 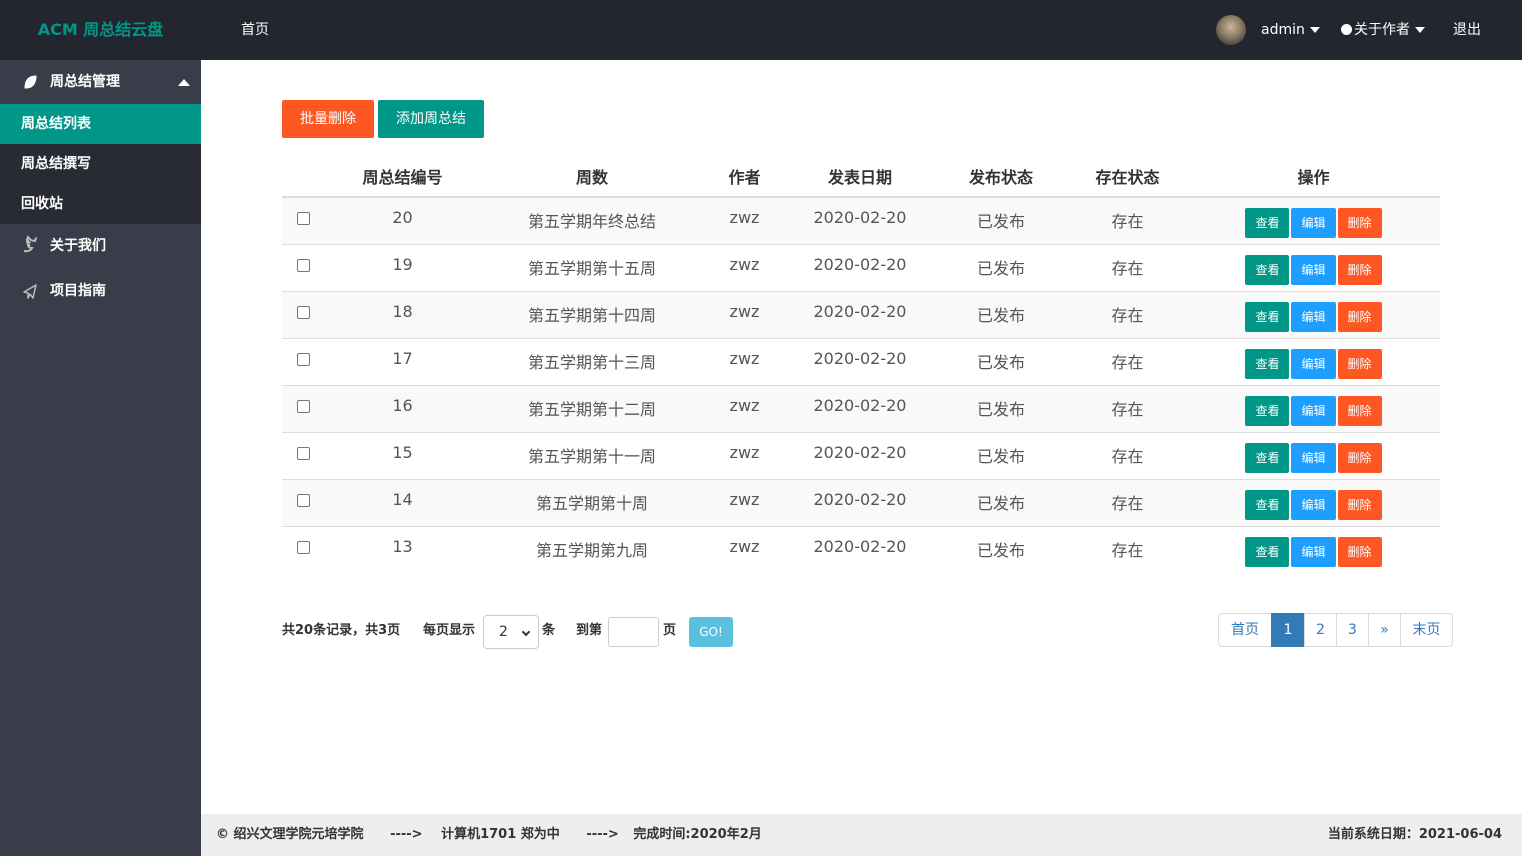 I want to click on pagination: 首页 1 2 3 » 末页, so click(x=1335, y=630).